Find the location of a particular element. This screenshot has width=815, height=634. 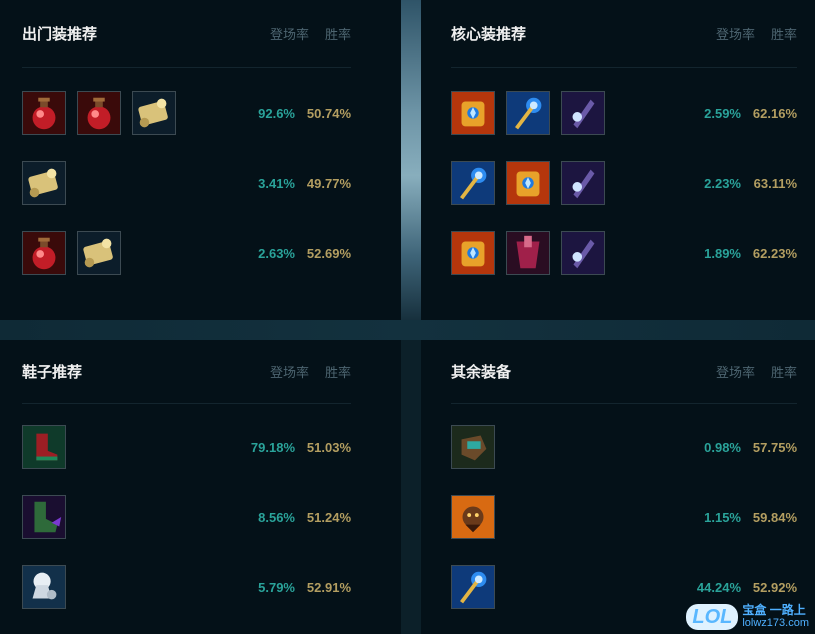

item-build-row: 8.56% 51.24% is located at coordinates (200, 517).